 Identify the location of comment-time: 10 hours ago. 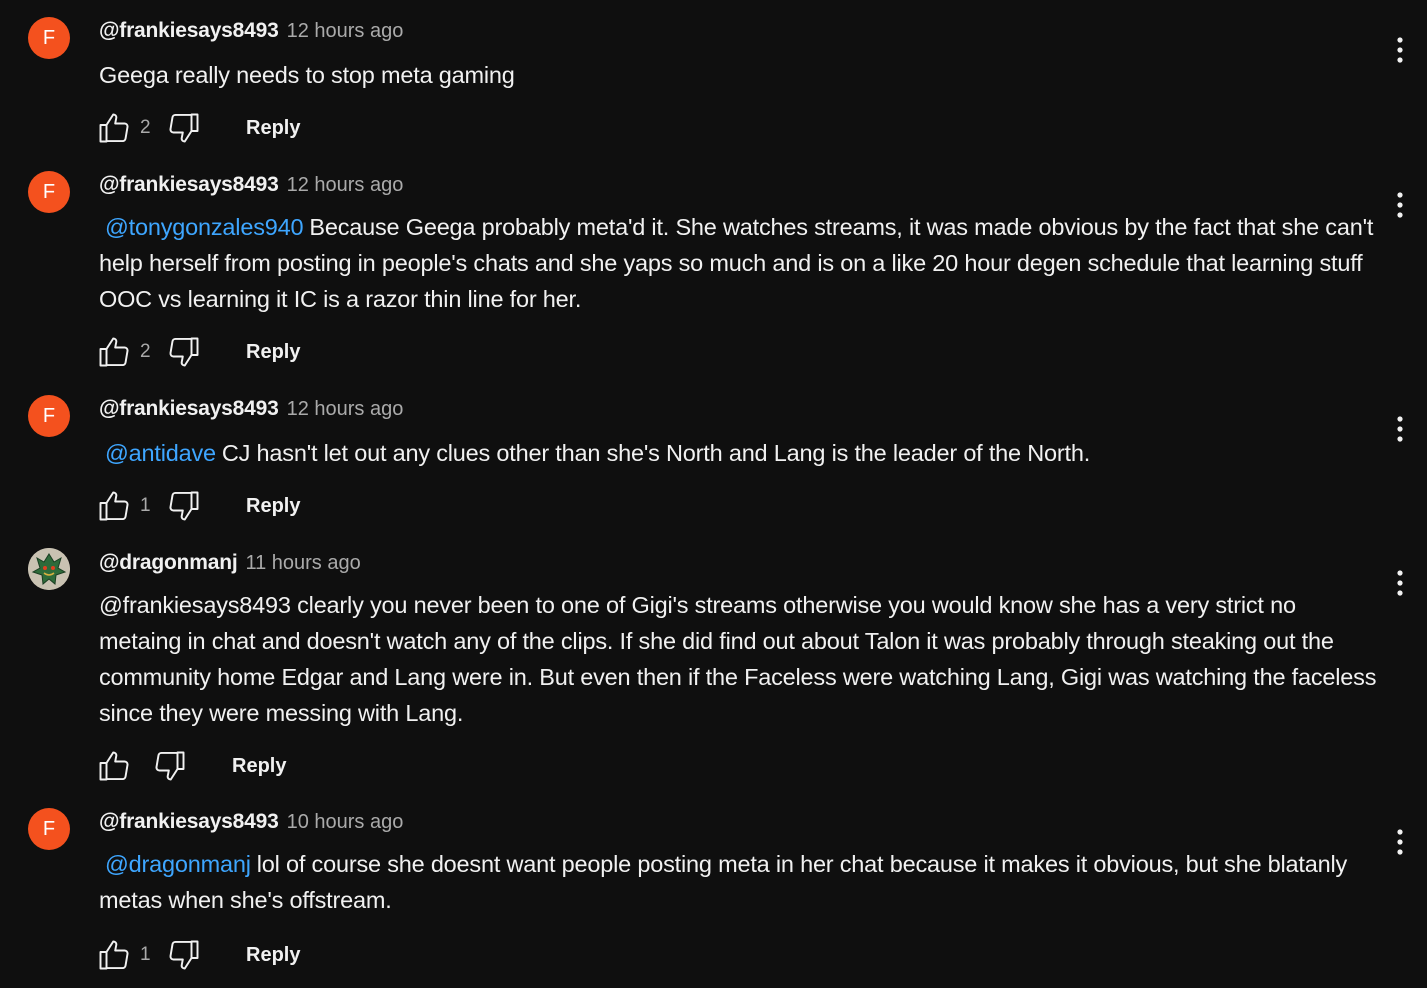
(345, 822).